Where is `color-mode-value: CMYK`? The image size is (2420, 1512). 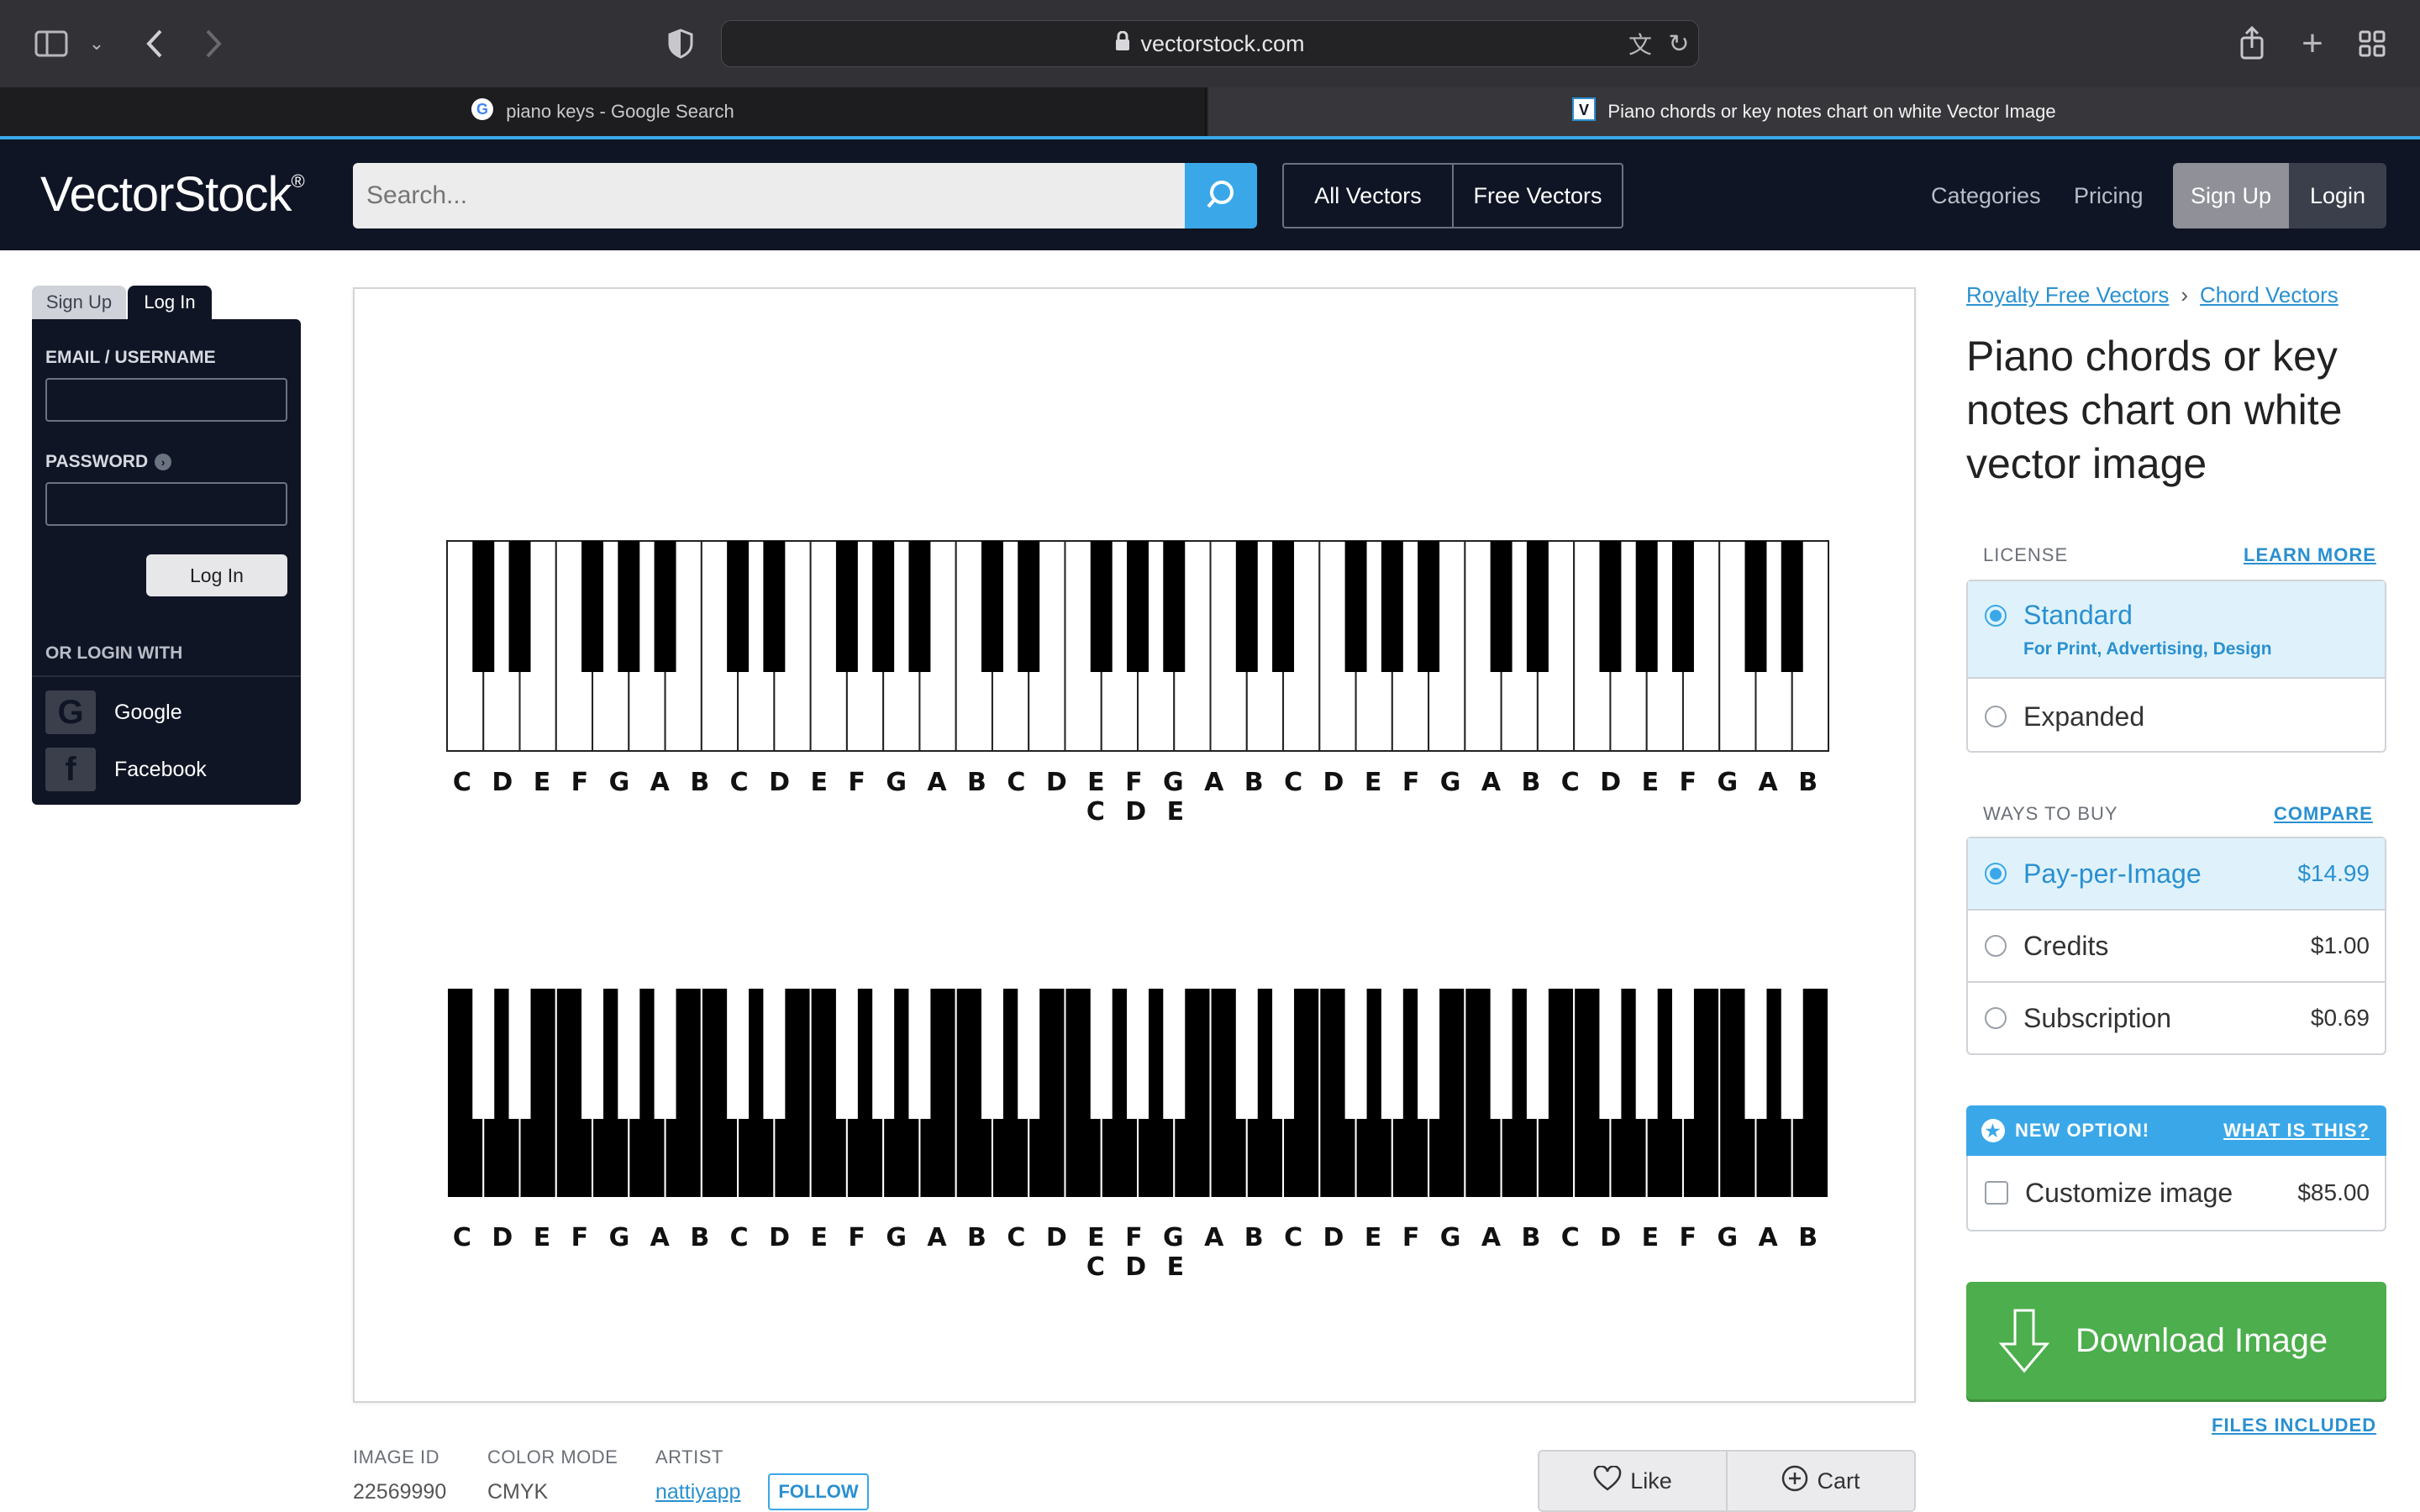 color-mode-value: CMYK is located at coordinates (518, 1492).